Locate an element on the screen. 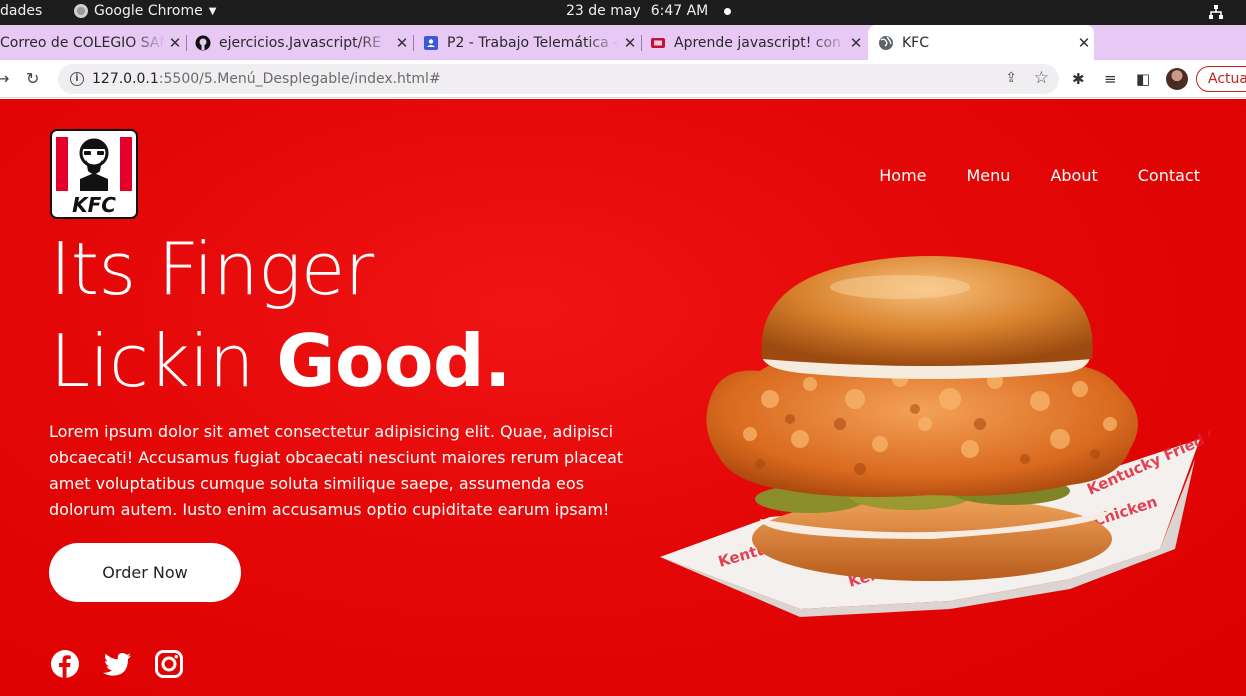 The height and width of the screenshot is (696, 1246). nav-home: Home is located at coordinates (902, 175).